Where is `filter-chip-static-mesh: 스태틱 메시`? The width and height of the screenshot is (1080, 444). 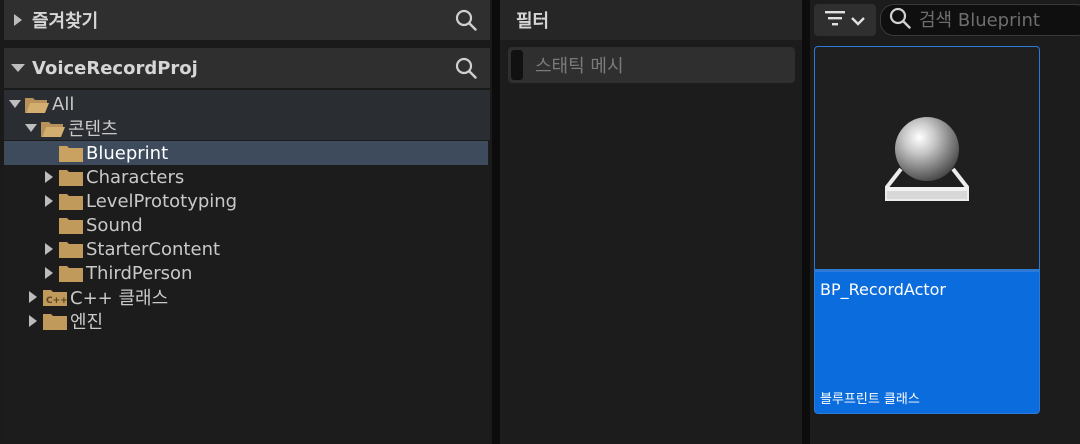 filter-chip-static-mesh: 스태틱 메시 is located at coordinates (651, 65).